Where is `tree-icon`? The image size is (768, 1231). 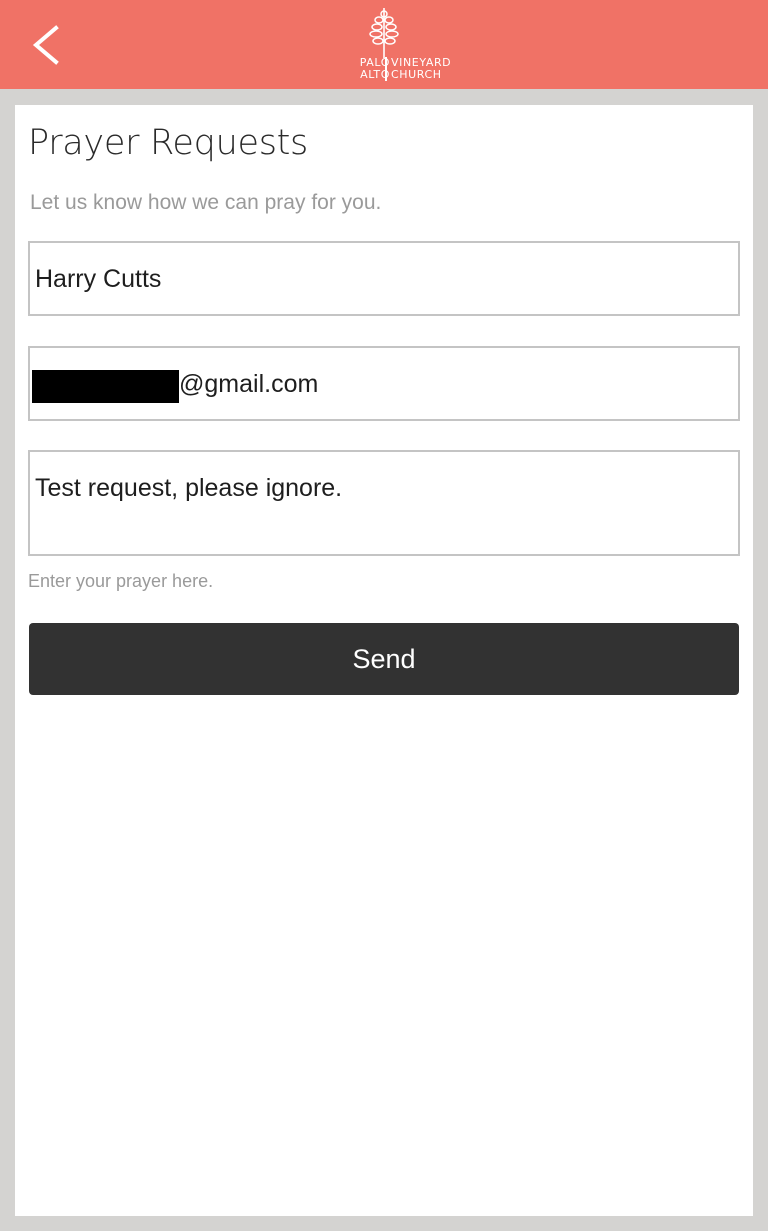 tree-icon is located at coordinates (384, 33).